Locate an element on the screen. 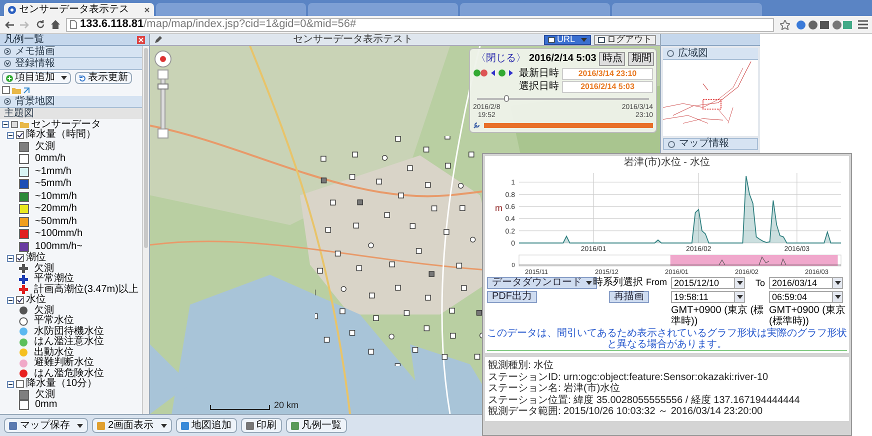  legend-label: 平常潮位 is located at coordinates (54, 279).